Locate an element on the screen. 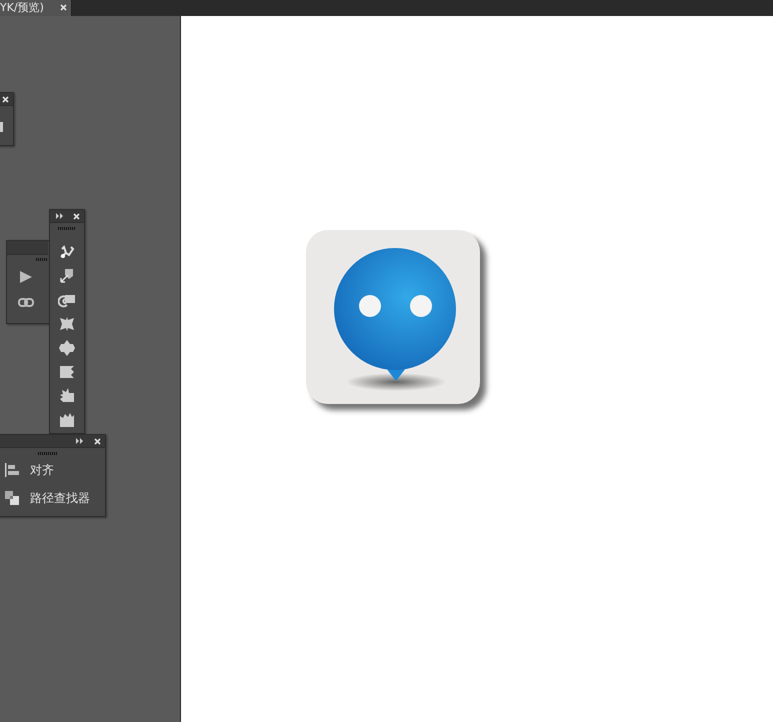  panel-item-label: 路径查找器 is located at coordinates (60, 498).